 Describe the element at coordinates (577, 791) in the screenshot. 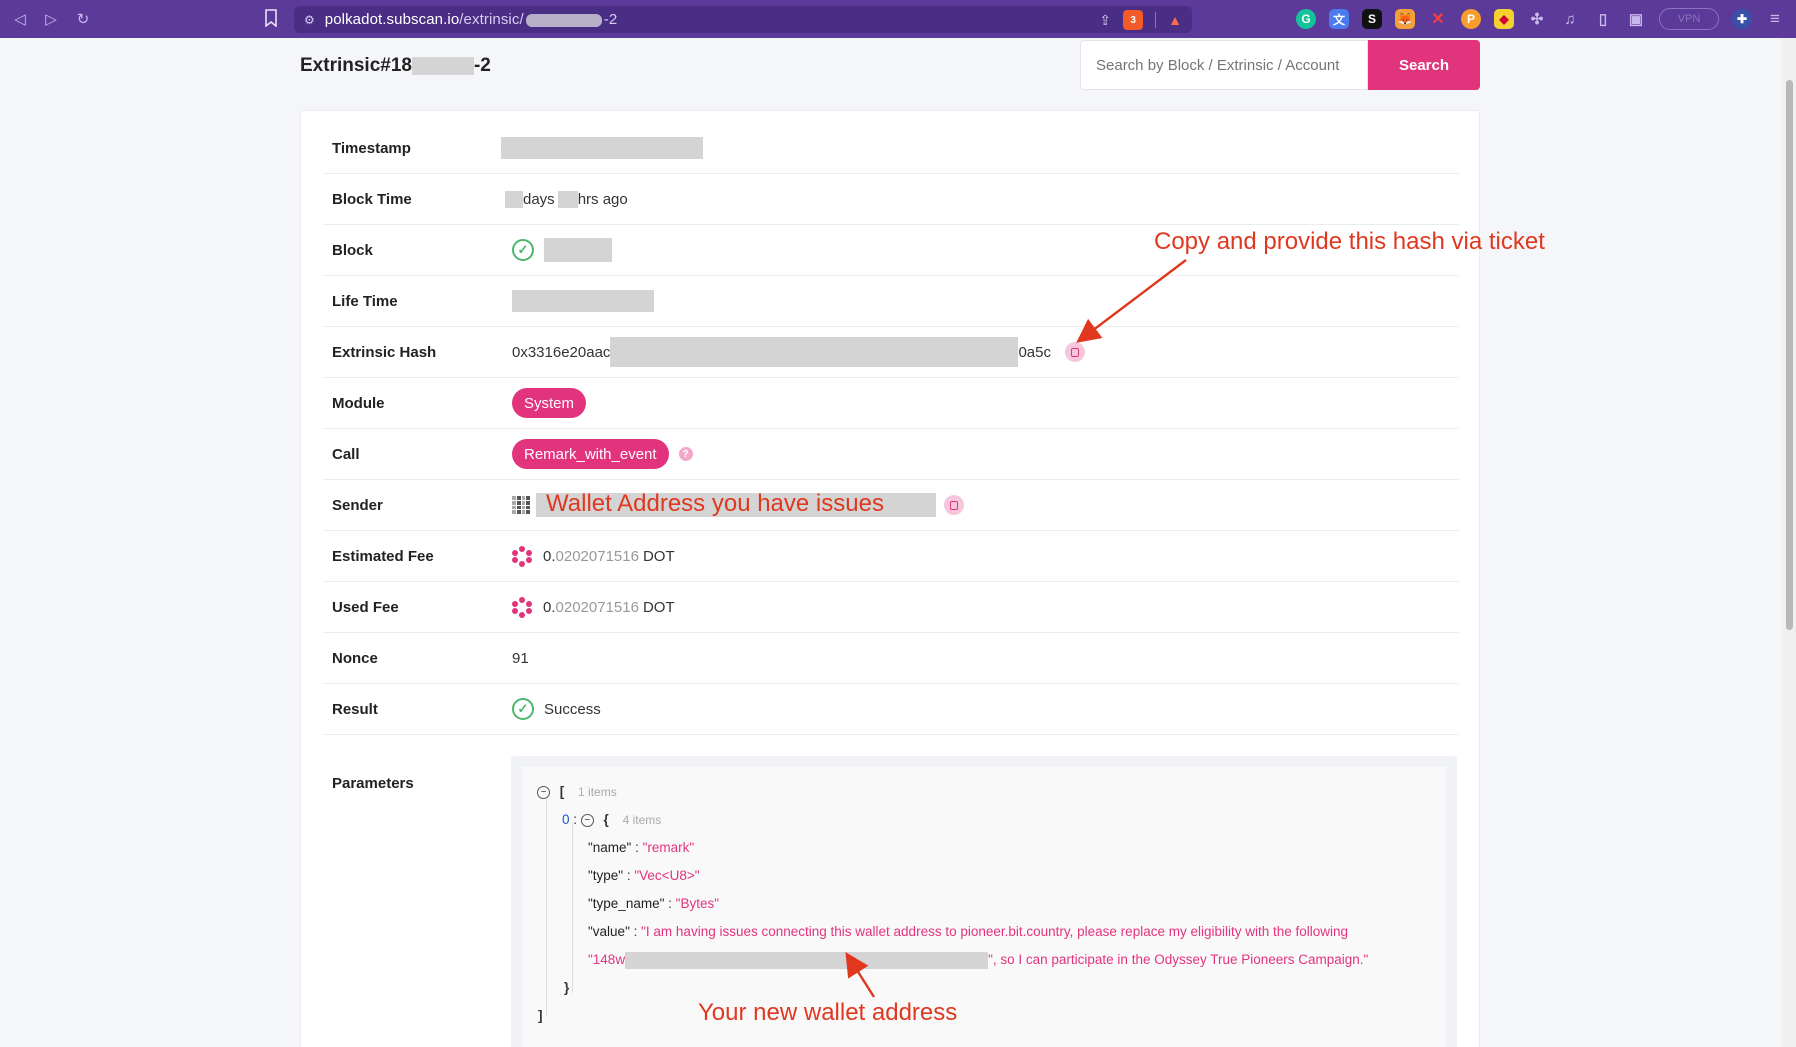

I see `json-array-open: − [ 1 items` at that location.